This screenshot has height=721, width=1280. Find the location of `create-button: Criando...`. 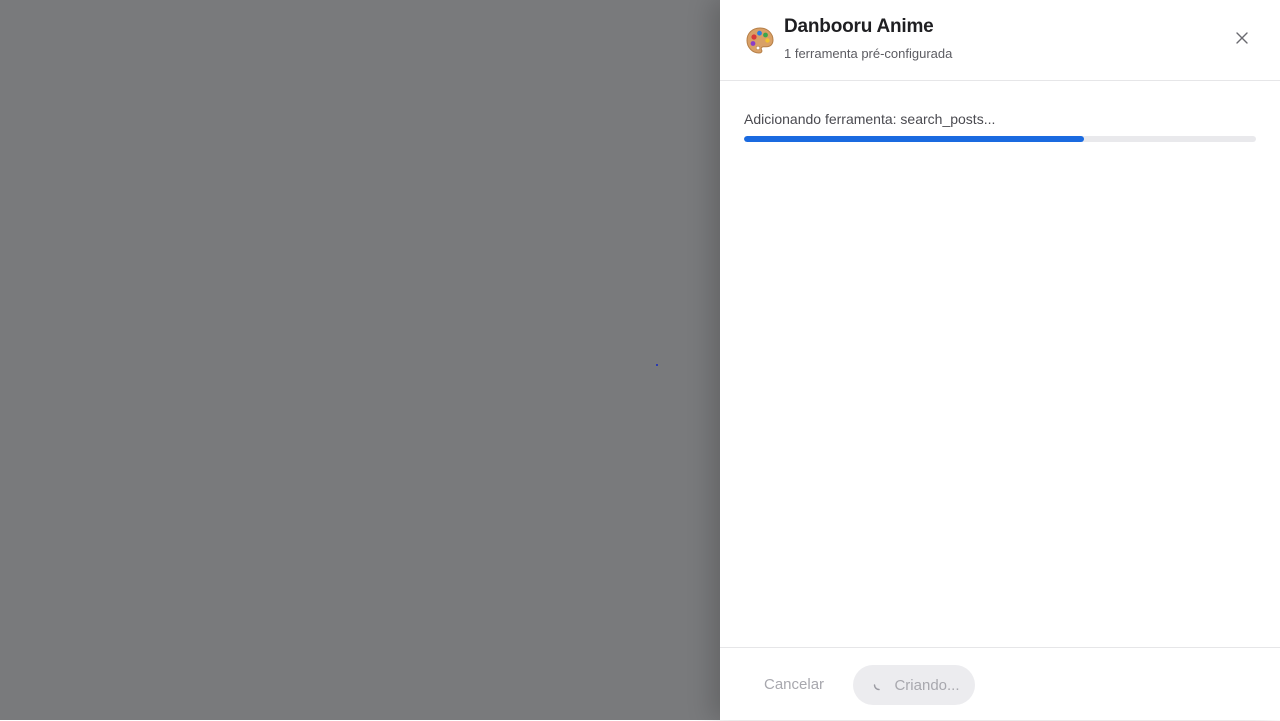

create-button: Criando... is located at coordinates (914, 685).